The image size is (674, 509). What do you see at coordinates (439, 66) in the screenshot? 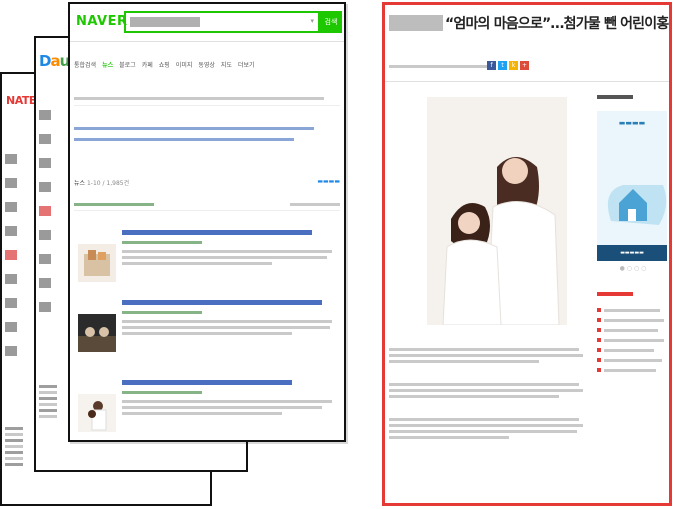
I see `article-byline` at bounding box center [439, 66].